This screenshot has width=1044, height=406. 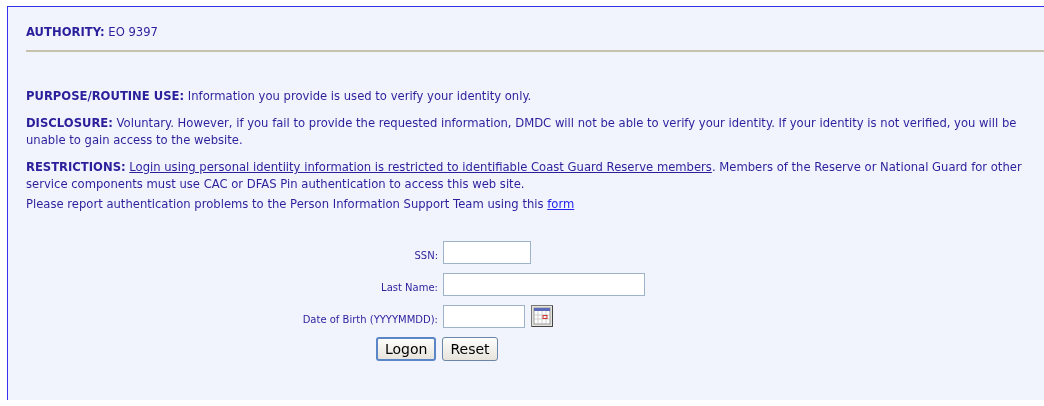 What do you see at coordinates (409, 288) in the screenshot?
I see `field-label: Last Name:` at bounding box center [409, 288].